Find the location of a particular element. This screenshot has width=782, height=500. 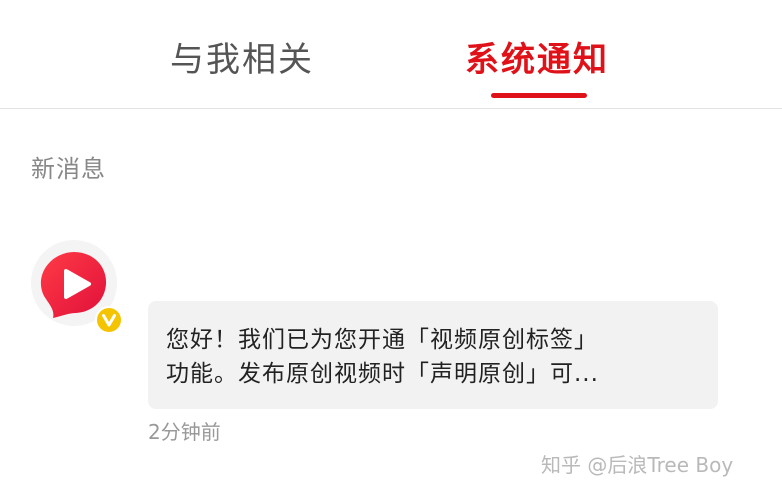

new-messages-label: 新消息 is located at coordinates (68, 169).